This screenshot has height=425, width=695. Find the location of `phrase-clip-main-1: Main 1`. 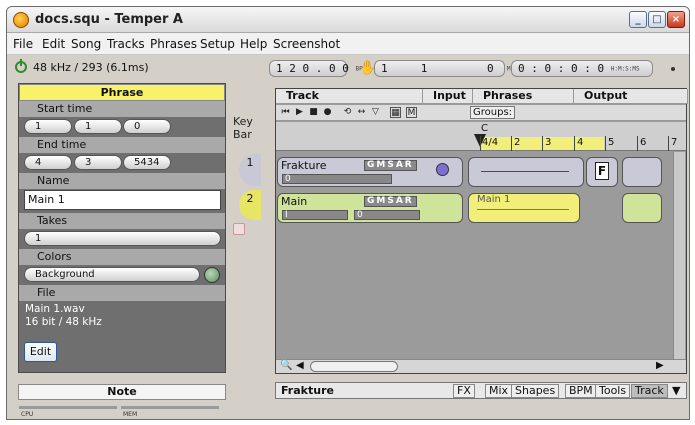

phrase-clip-main-1: Main 1 is located at coordinates (524, 208).